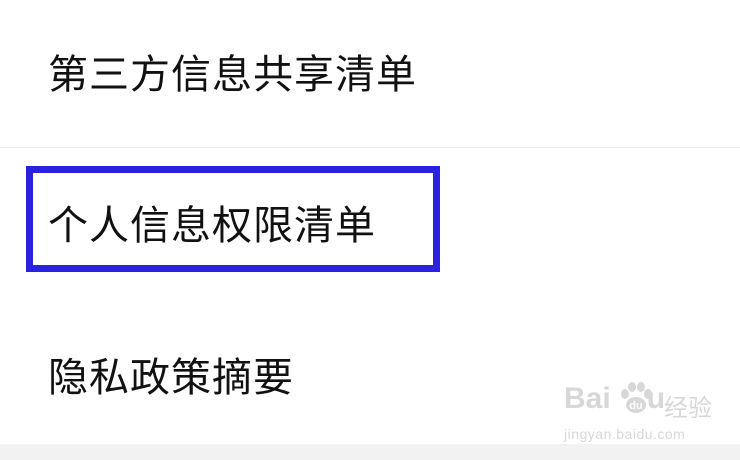  I want to click on bottom-divider-strip, so click(370, 452).